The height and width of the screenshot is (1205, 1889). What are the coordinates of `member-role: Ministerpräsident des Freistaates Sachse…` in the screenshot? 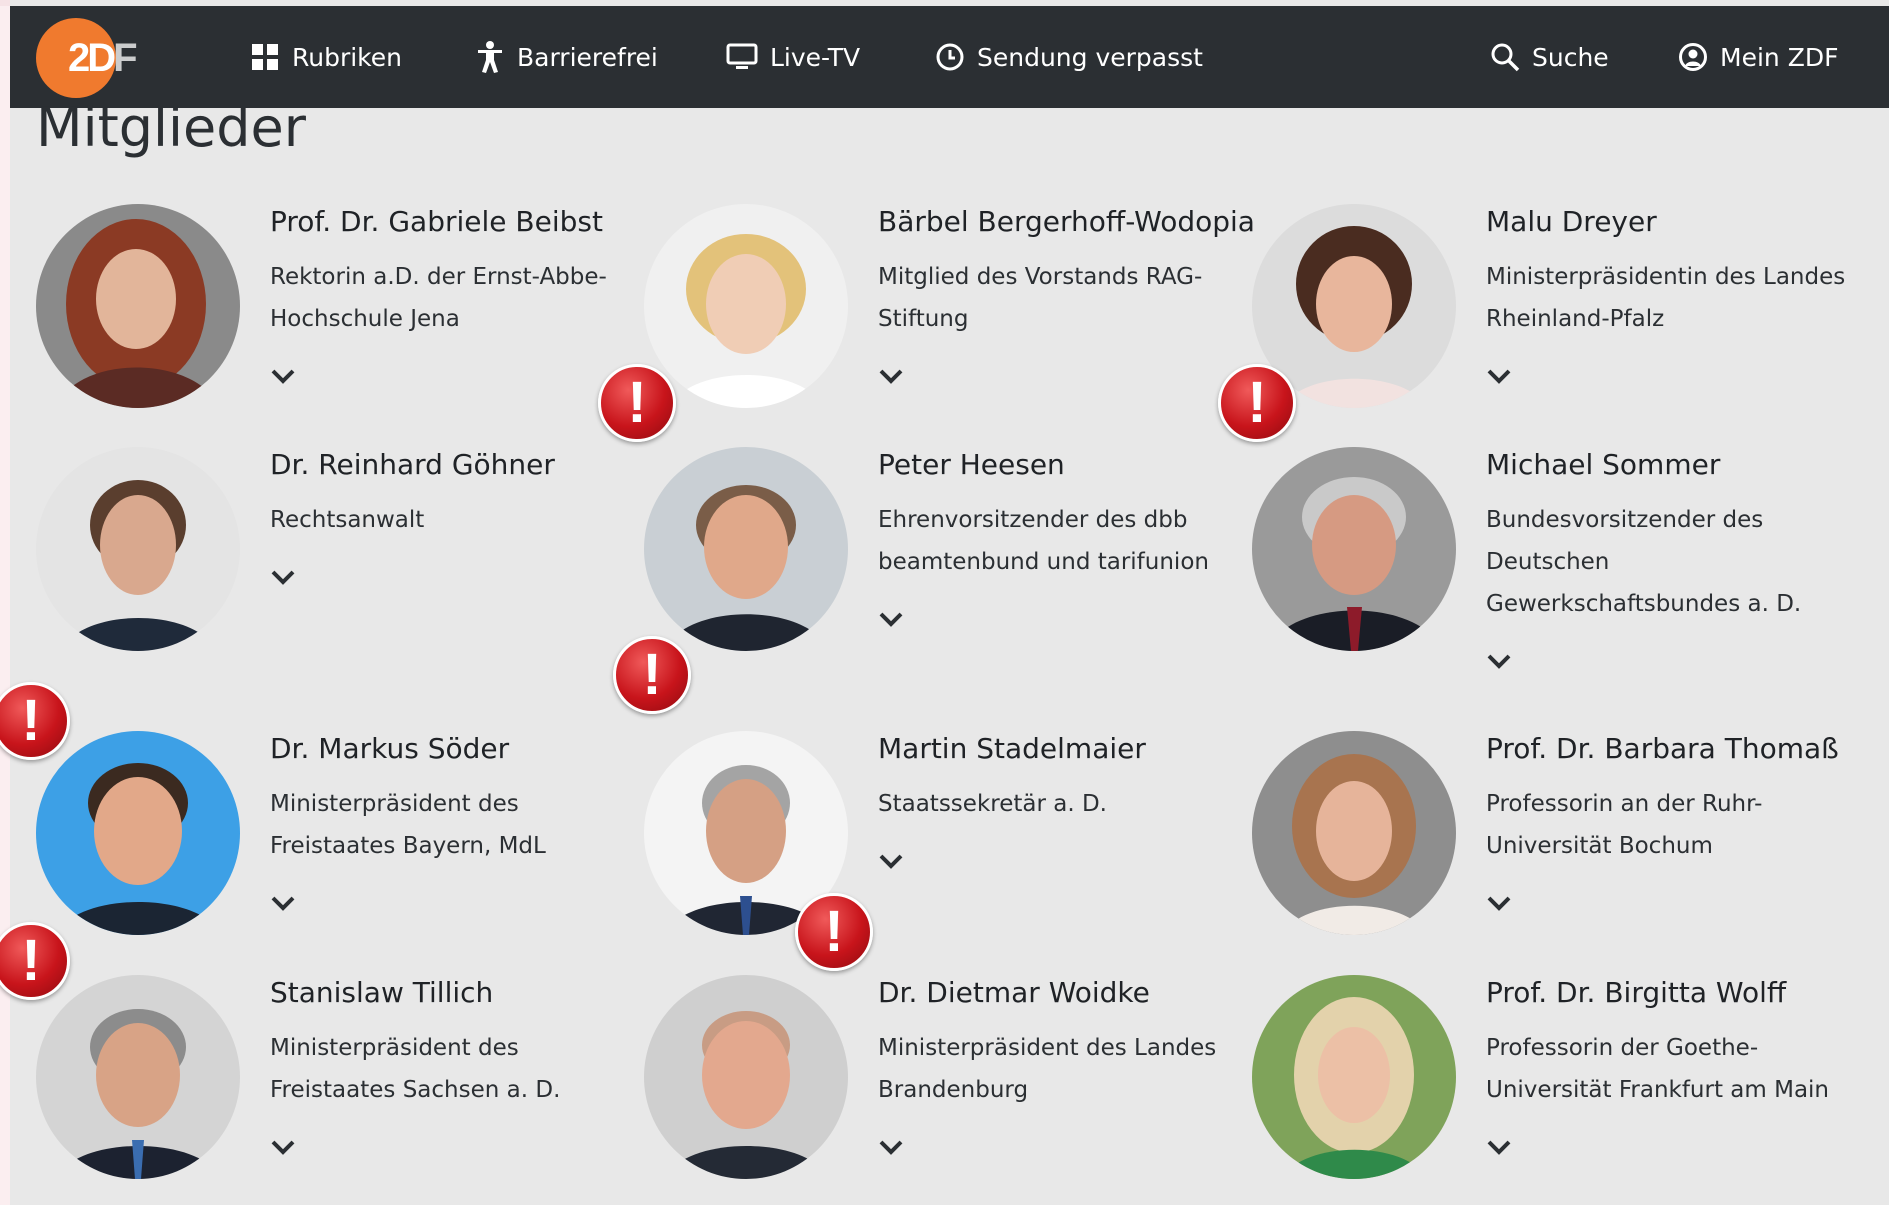 It's located at (415, 1069).